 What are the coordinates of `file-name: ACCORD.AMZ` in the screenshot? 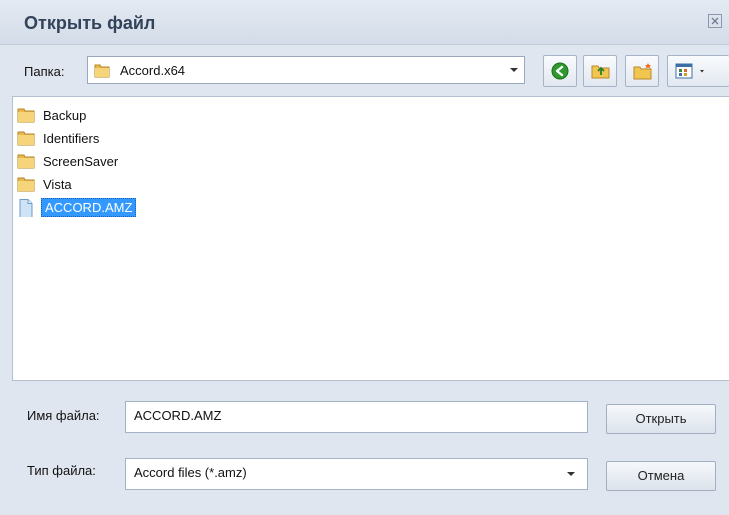 It's located at (89, 207).